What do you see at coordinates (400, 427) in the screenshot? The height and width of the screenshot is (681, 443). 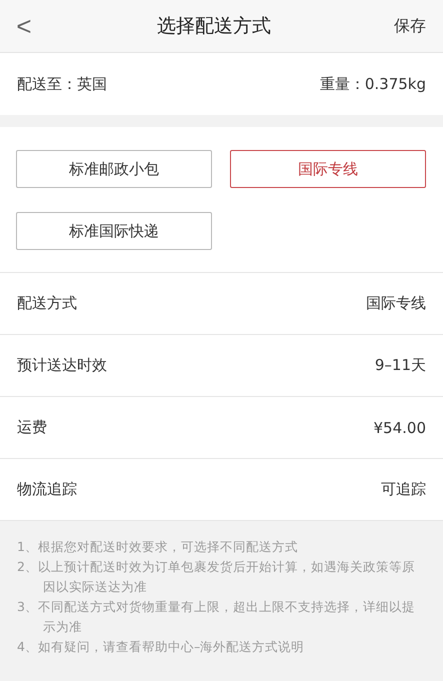 I see `detail-value: ¥54.00` at bounding box center [400, 427].